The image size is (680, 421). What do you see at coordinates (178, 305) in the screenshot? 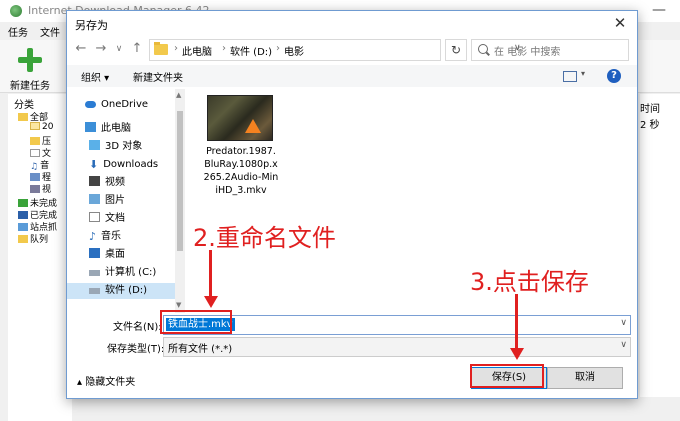
I see `scroll-down-icon: ▼` at bounding box center [178, 305].